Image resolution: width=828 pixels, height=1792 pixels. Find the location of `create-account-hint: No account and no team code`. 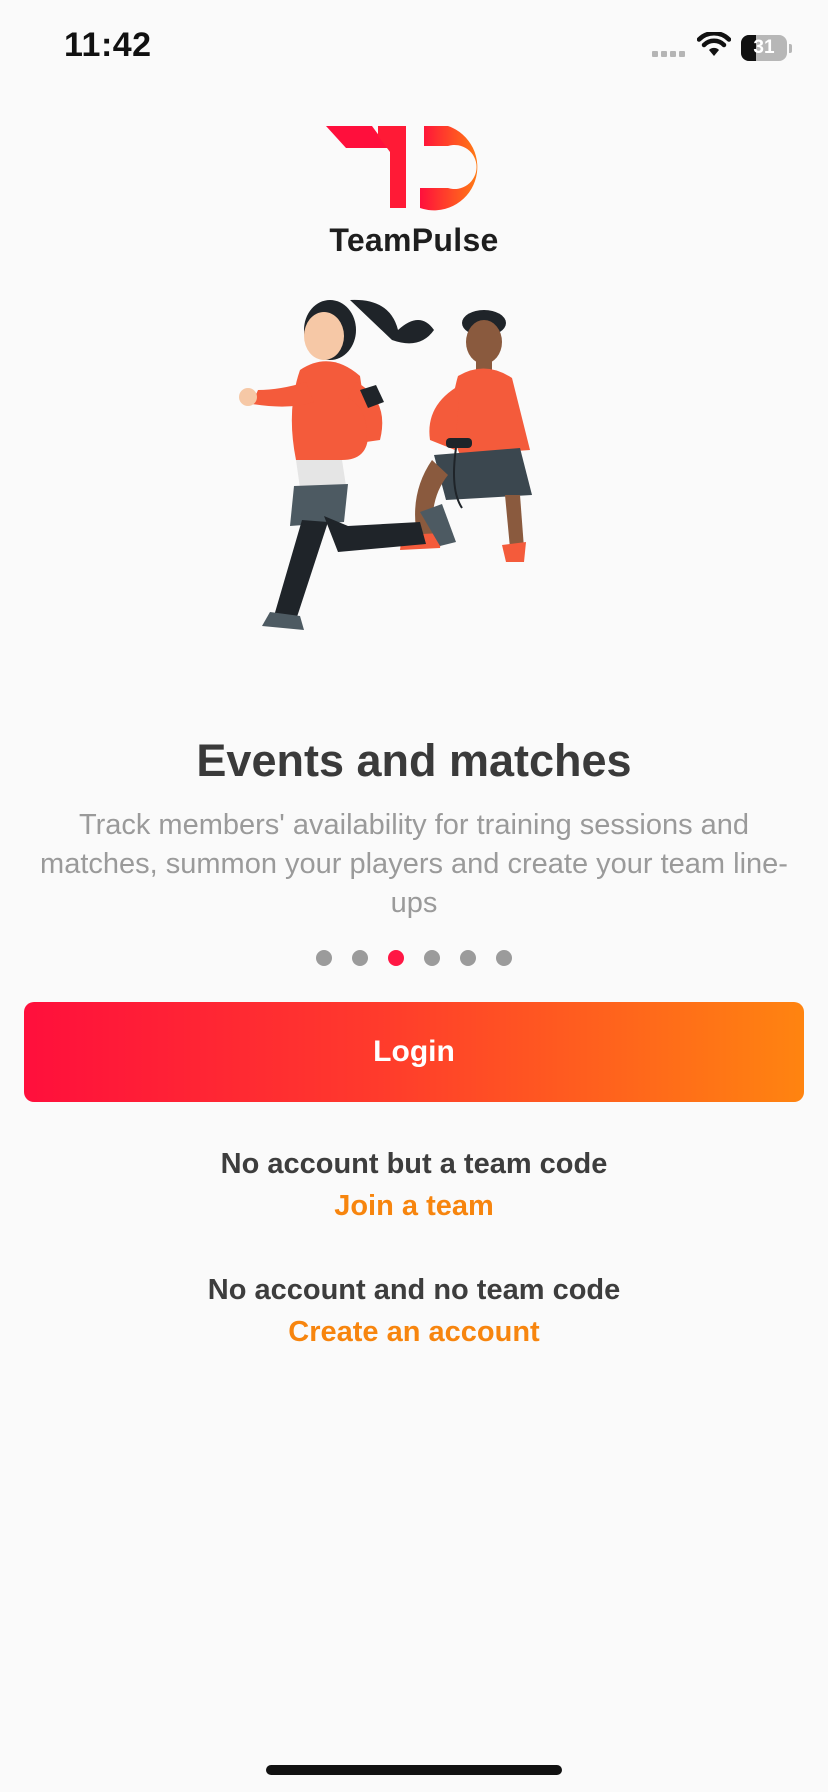

create-account-hint: No account and no team code is located at coordinates (414, 1290).